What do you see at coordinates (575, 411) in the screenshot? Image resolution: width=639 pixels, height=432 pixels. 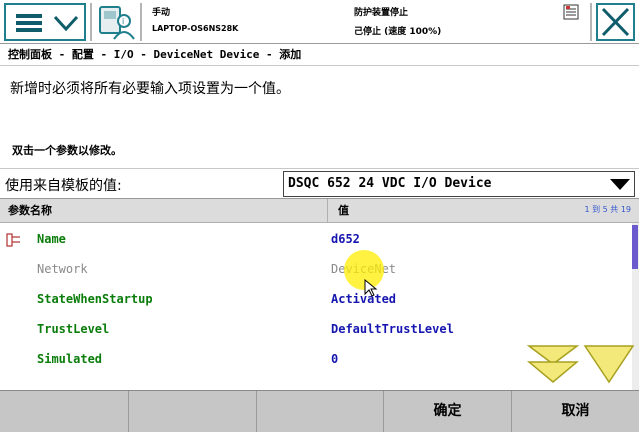 I see `cancel-button: 取消` at bounding box center [575, 411].